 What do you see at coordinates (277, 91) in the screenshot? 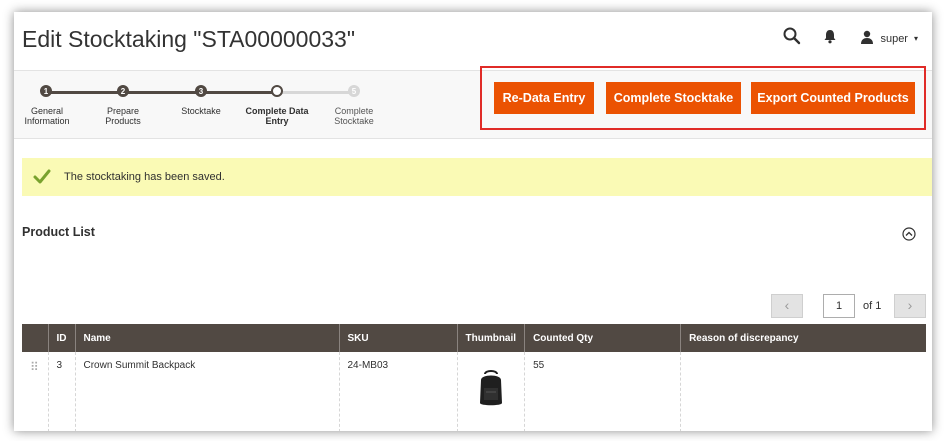
I see `step-4-dot` at bounding box center [277, 91].